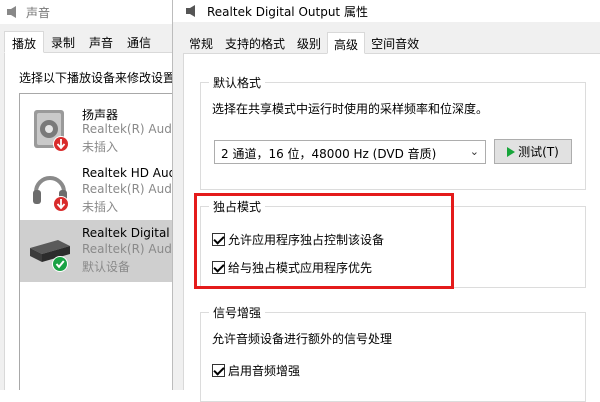  I want to click on tab-advanced: 高级, so click(346, 43).